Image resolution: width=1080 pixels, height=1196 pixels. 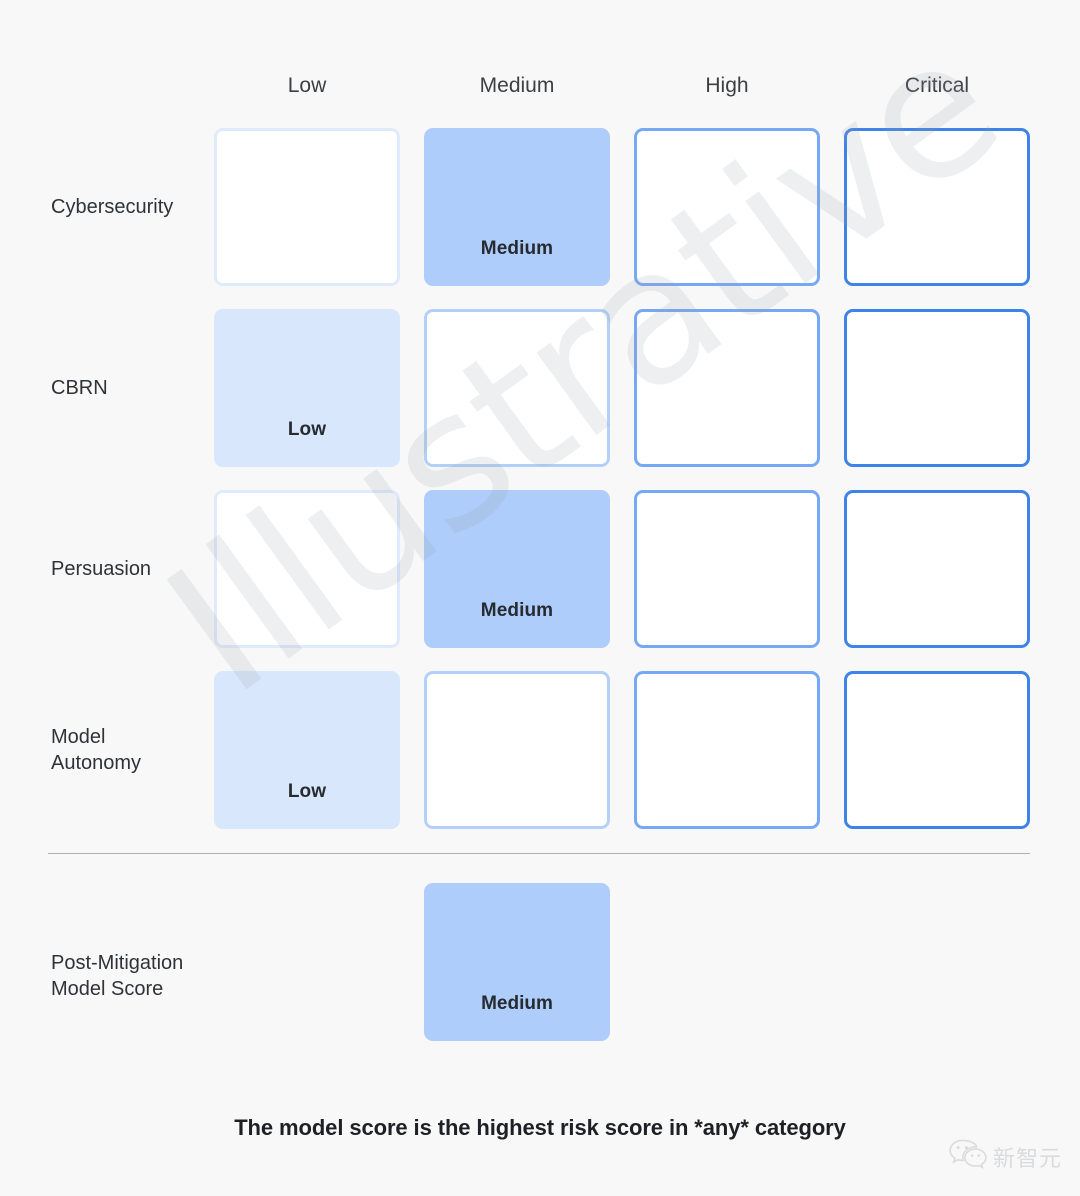 What do you see at coordinates (1027, 1159) in the screenshot?
I see `wechat-brand-text: 新智元` at bounding box center [1027, 1159].